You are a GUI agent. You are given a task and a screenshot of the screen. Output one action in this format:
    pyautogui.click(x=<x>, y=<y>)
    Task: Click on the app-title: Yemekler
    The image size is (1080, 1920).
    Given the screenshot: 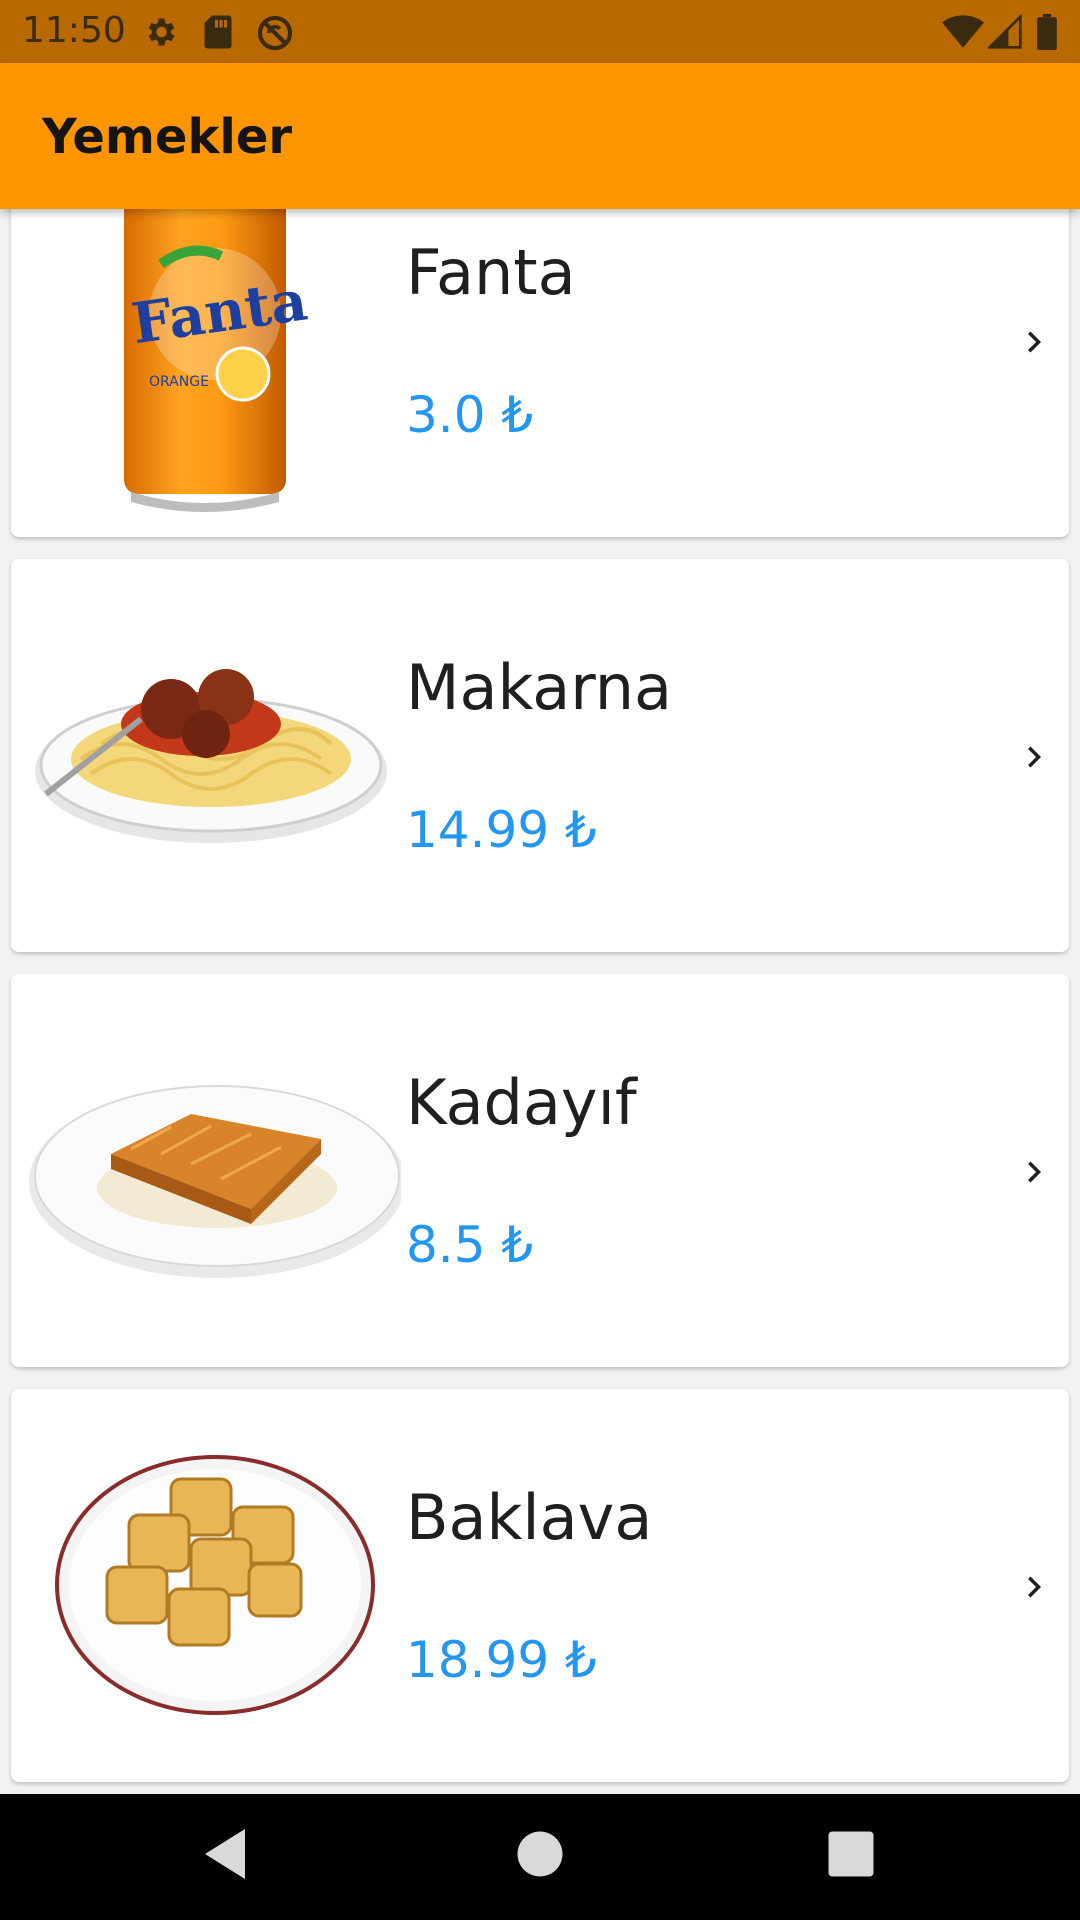 What is the action you would take?
    pyautogui.click(x=167, y=137)
    